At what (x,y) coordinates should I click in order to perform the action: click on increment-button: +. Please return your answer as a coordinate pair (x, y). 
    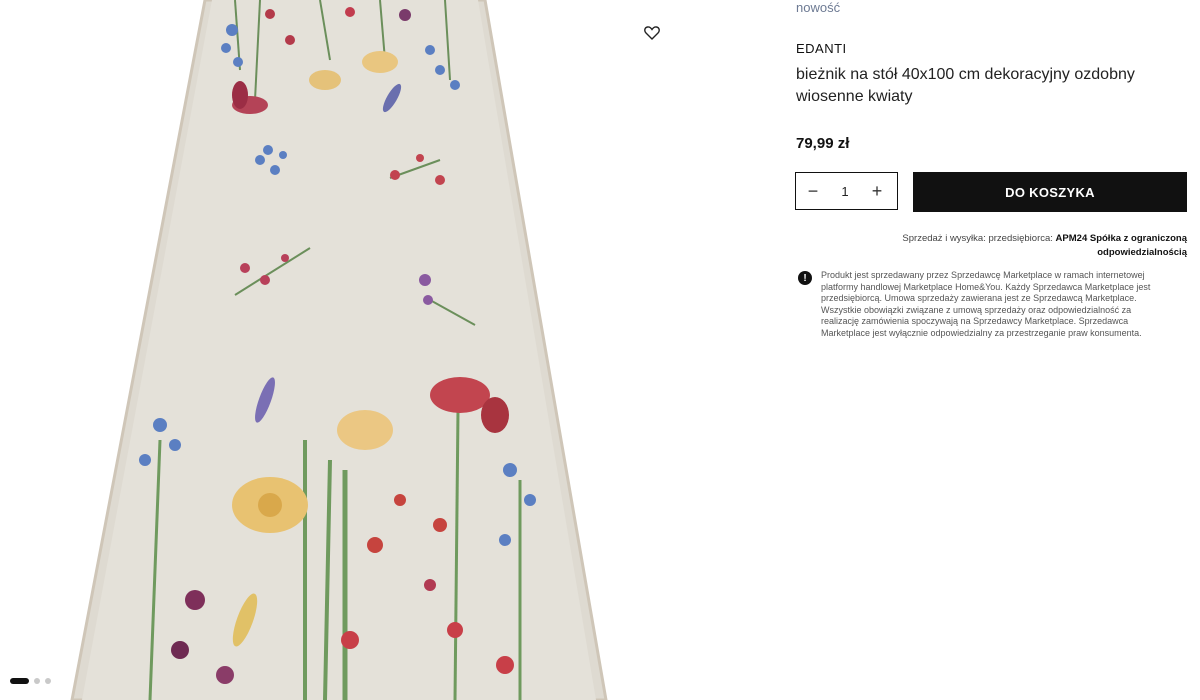
    Looking at the image, I should click on (877, 191).